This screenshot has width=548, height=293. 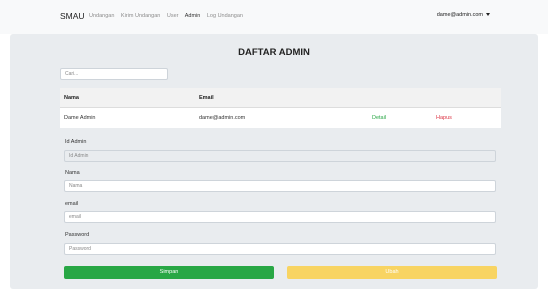 What do you see at coordinates (459, 15) in the screenshot?
I see `user-email: dame@admin.com` at bounding box center [459, 15].